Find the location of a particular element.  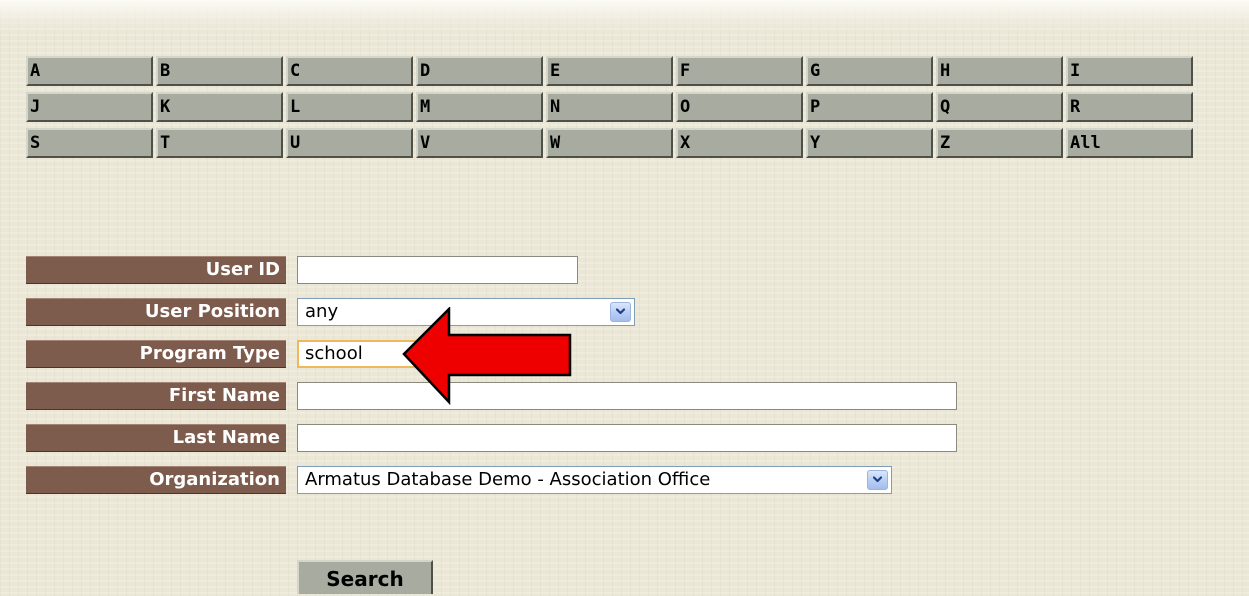

letter-button-v: V is located at coordinates (479, 143).